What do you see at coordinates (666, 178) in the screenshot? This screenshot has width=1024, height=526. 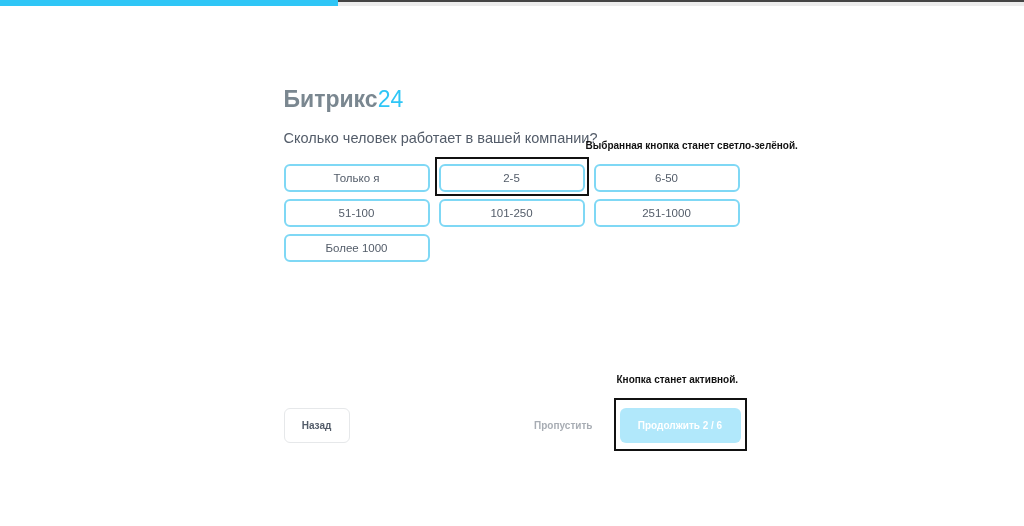 I see `option-button: 6-50` at bounding box center [666, 178].